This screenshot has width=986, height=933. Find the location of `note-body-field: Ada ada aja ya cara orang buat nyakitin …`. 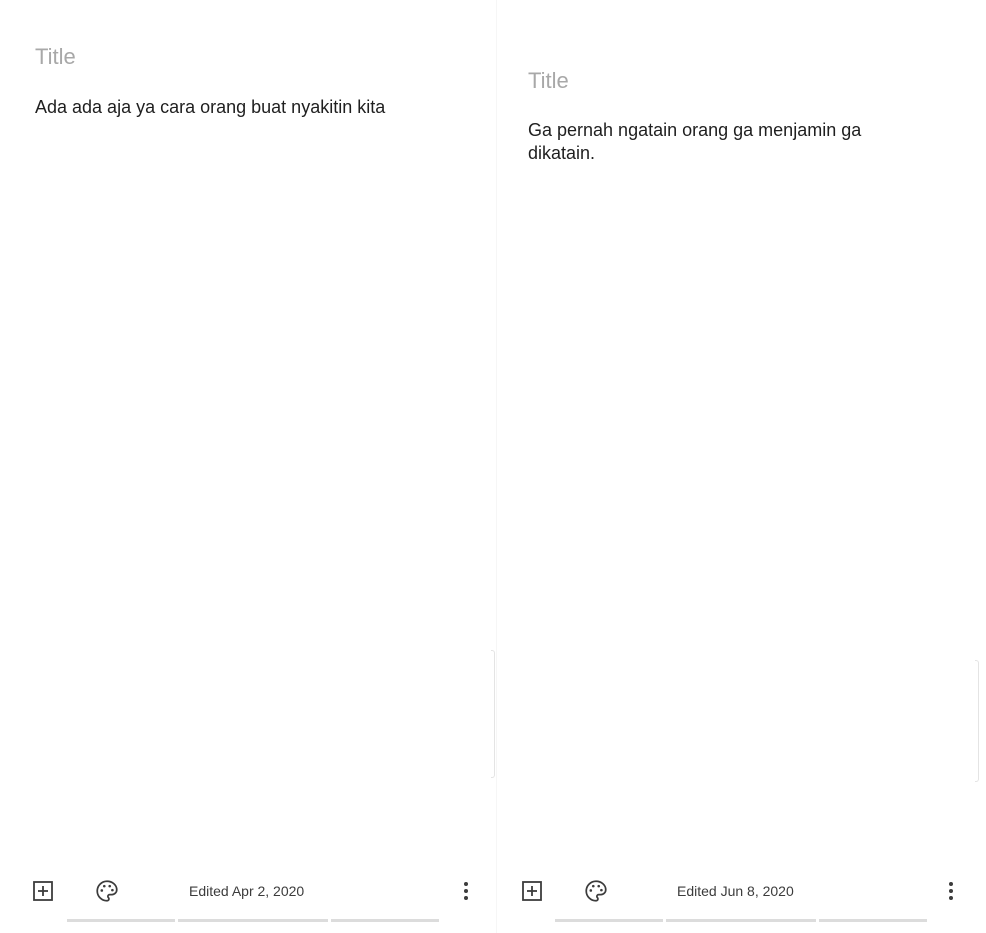

note-body-field: Ada ada aja ya cara orang buat nyakitin … is located at coordinates (255, 107).